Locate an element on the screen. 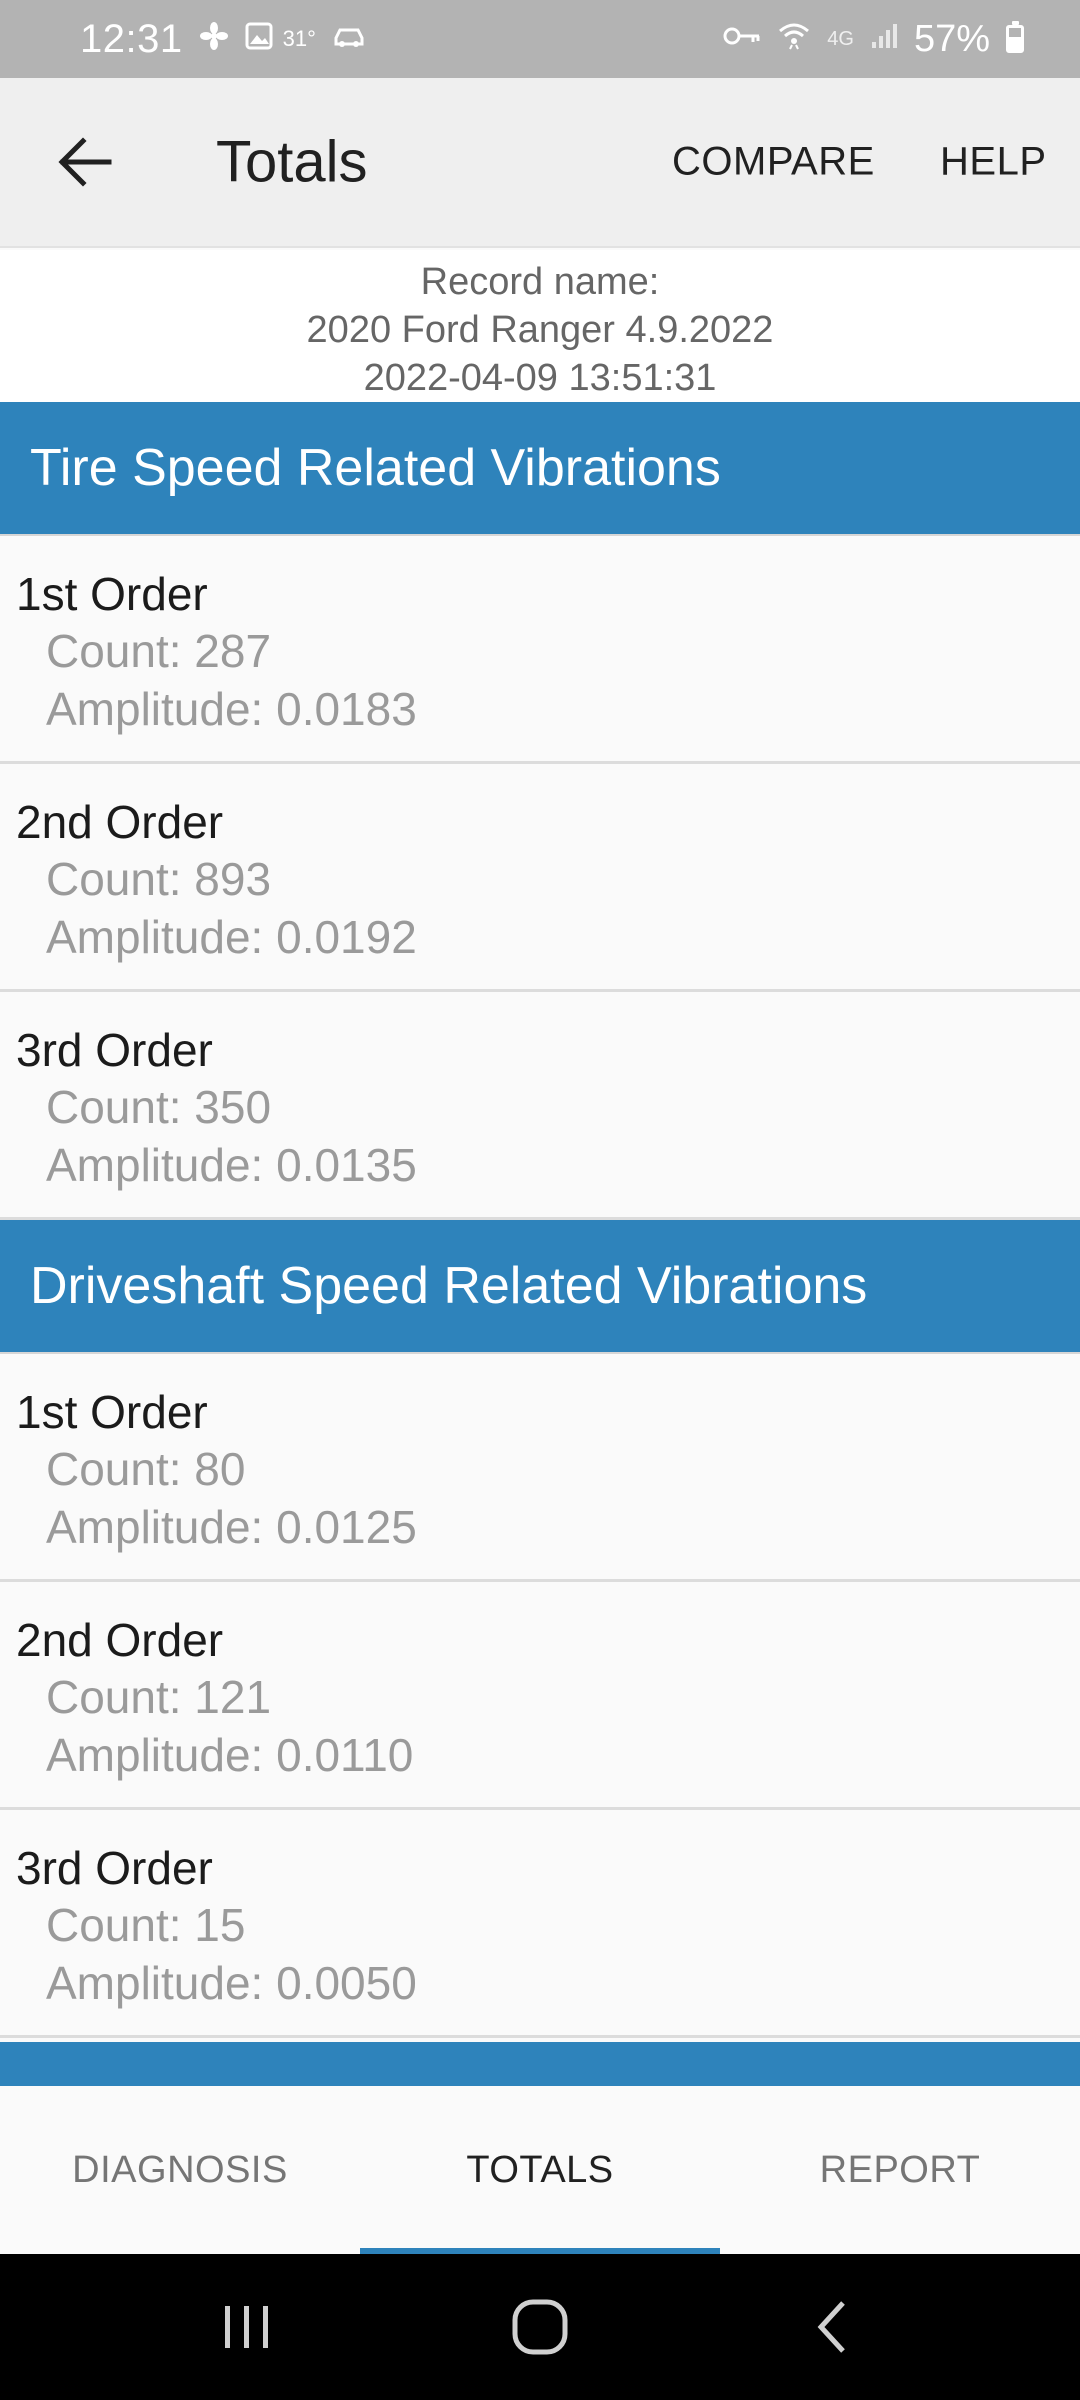 Image resolution: width=1080 pixels, height=2400 pixels. order-amplitude: Amplitude: 0.0050 is located at coordinates (231, 1983).